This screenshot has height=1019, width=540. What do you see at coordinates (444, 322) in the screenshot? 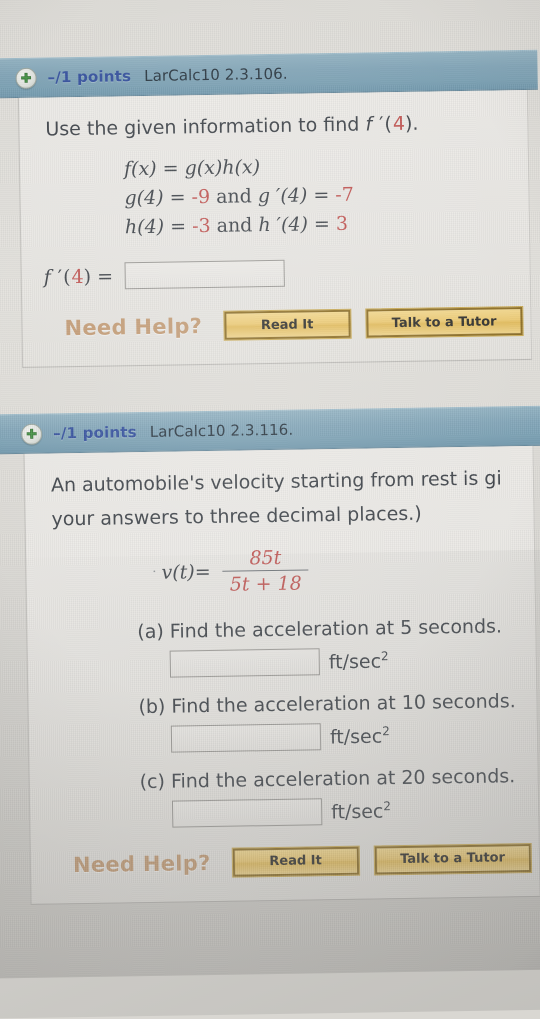
I see `talk-to-tutor-button-1: Talk to a Tutor` at bounding box center [444, 322].